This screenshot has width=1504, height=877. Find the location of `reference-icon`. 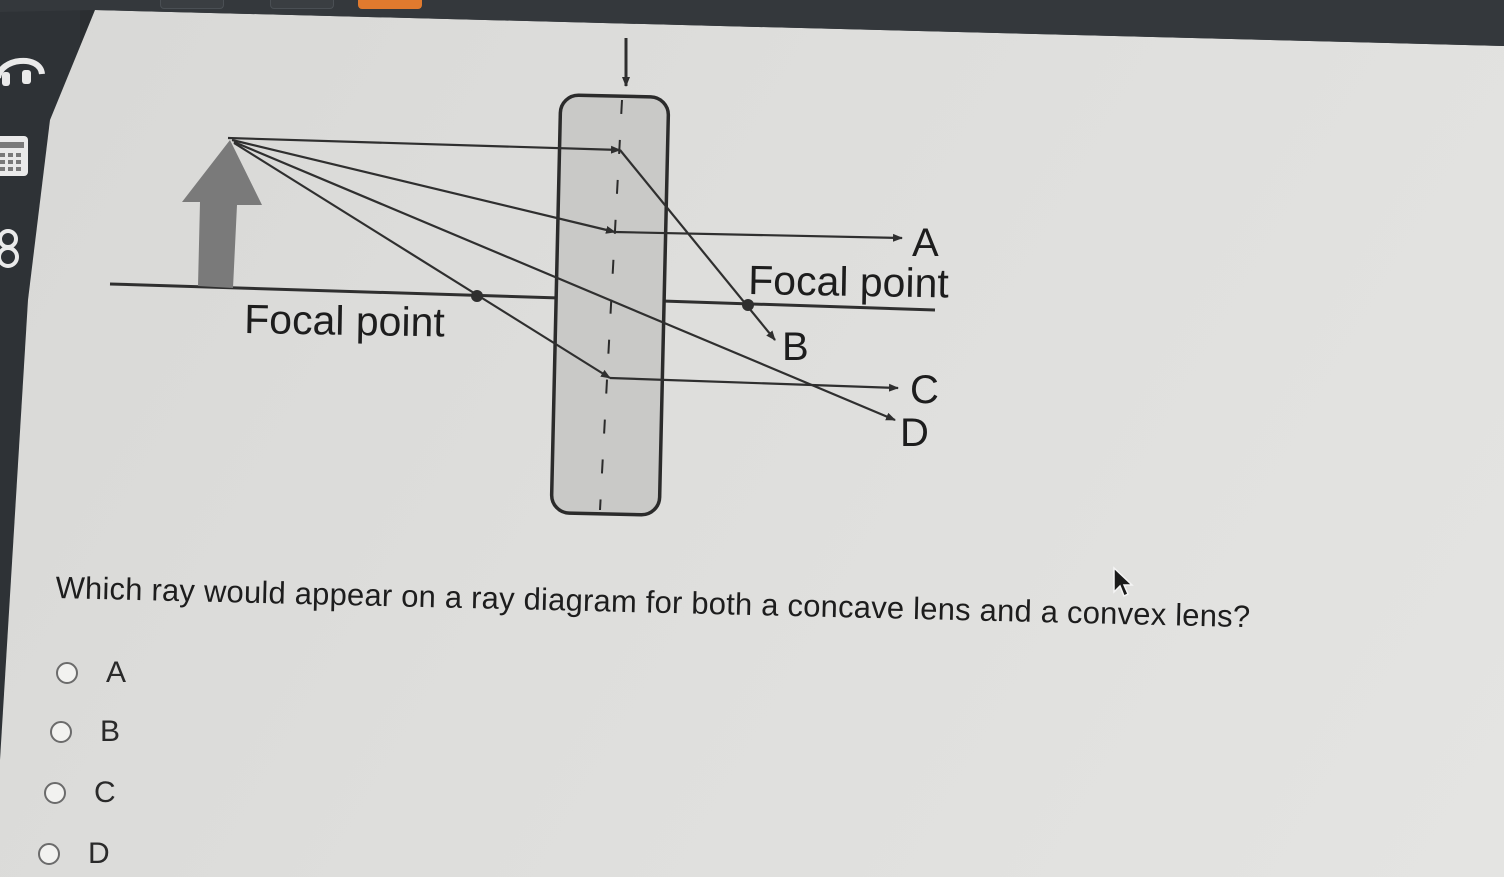

reference-icon is located at coordinates (15, 249).